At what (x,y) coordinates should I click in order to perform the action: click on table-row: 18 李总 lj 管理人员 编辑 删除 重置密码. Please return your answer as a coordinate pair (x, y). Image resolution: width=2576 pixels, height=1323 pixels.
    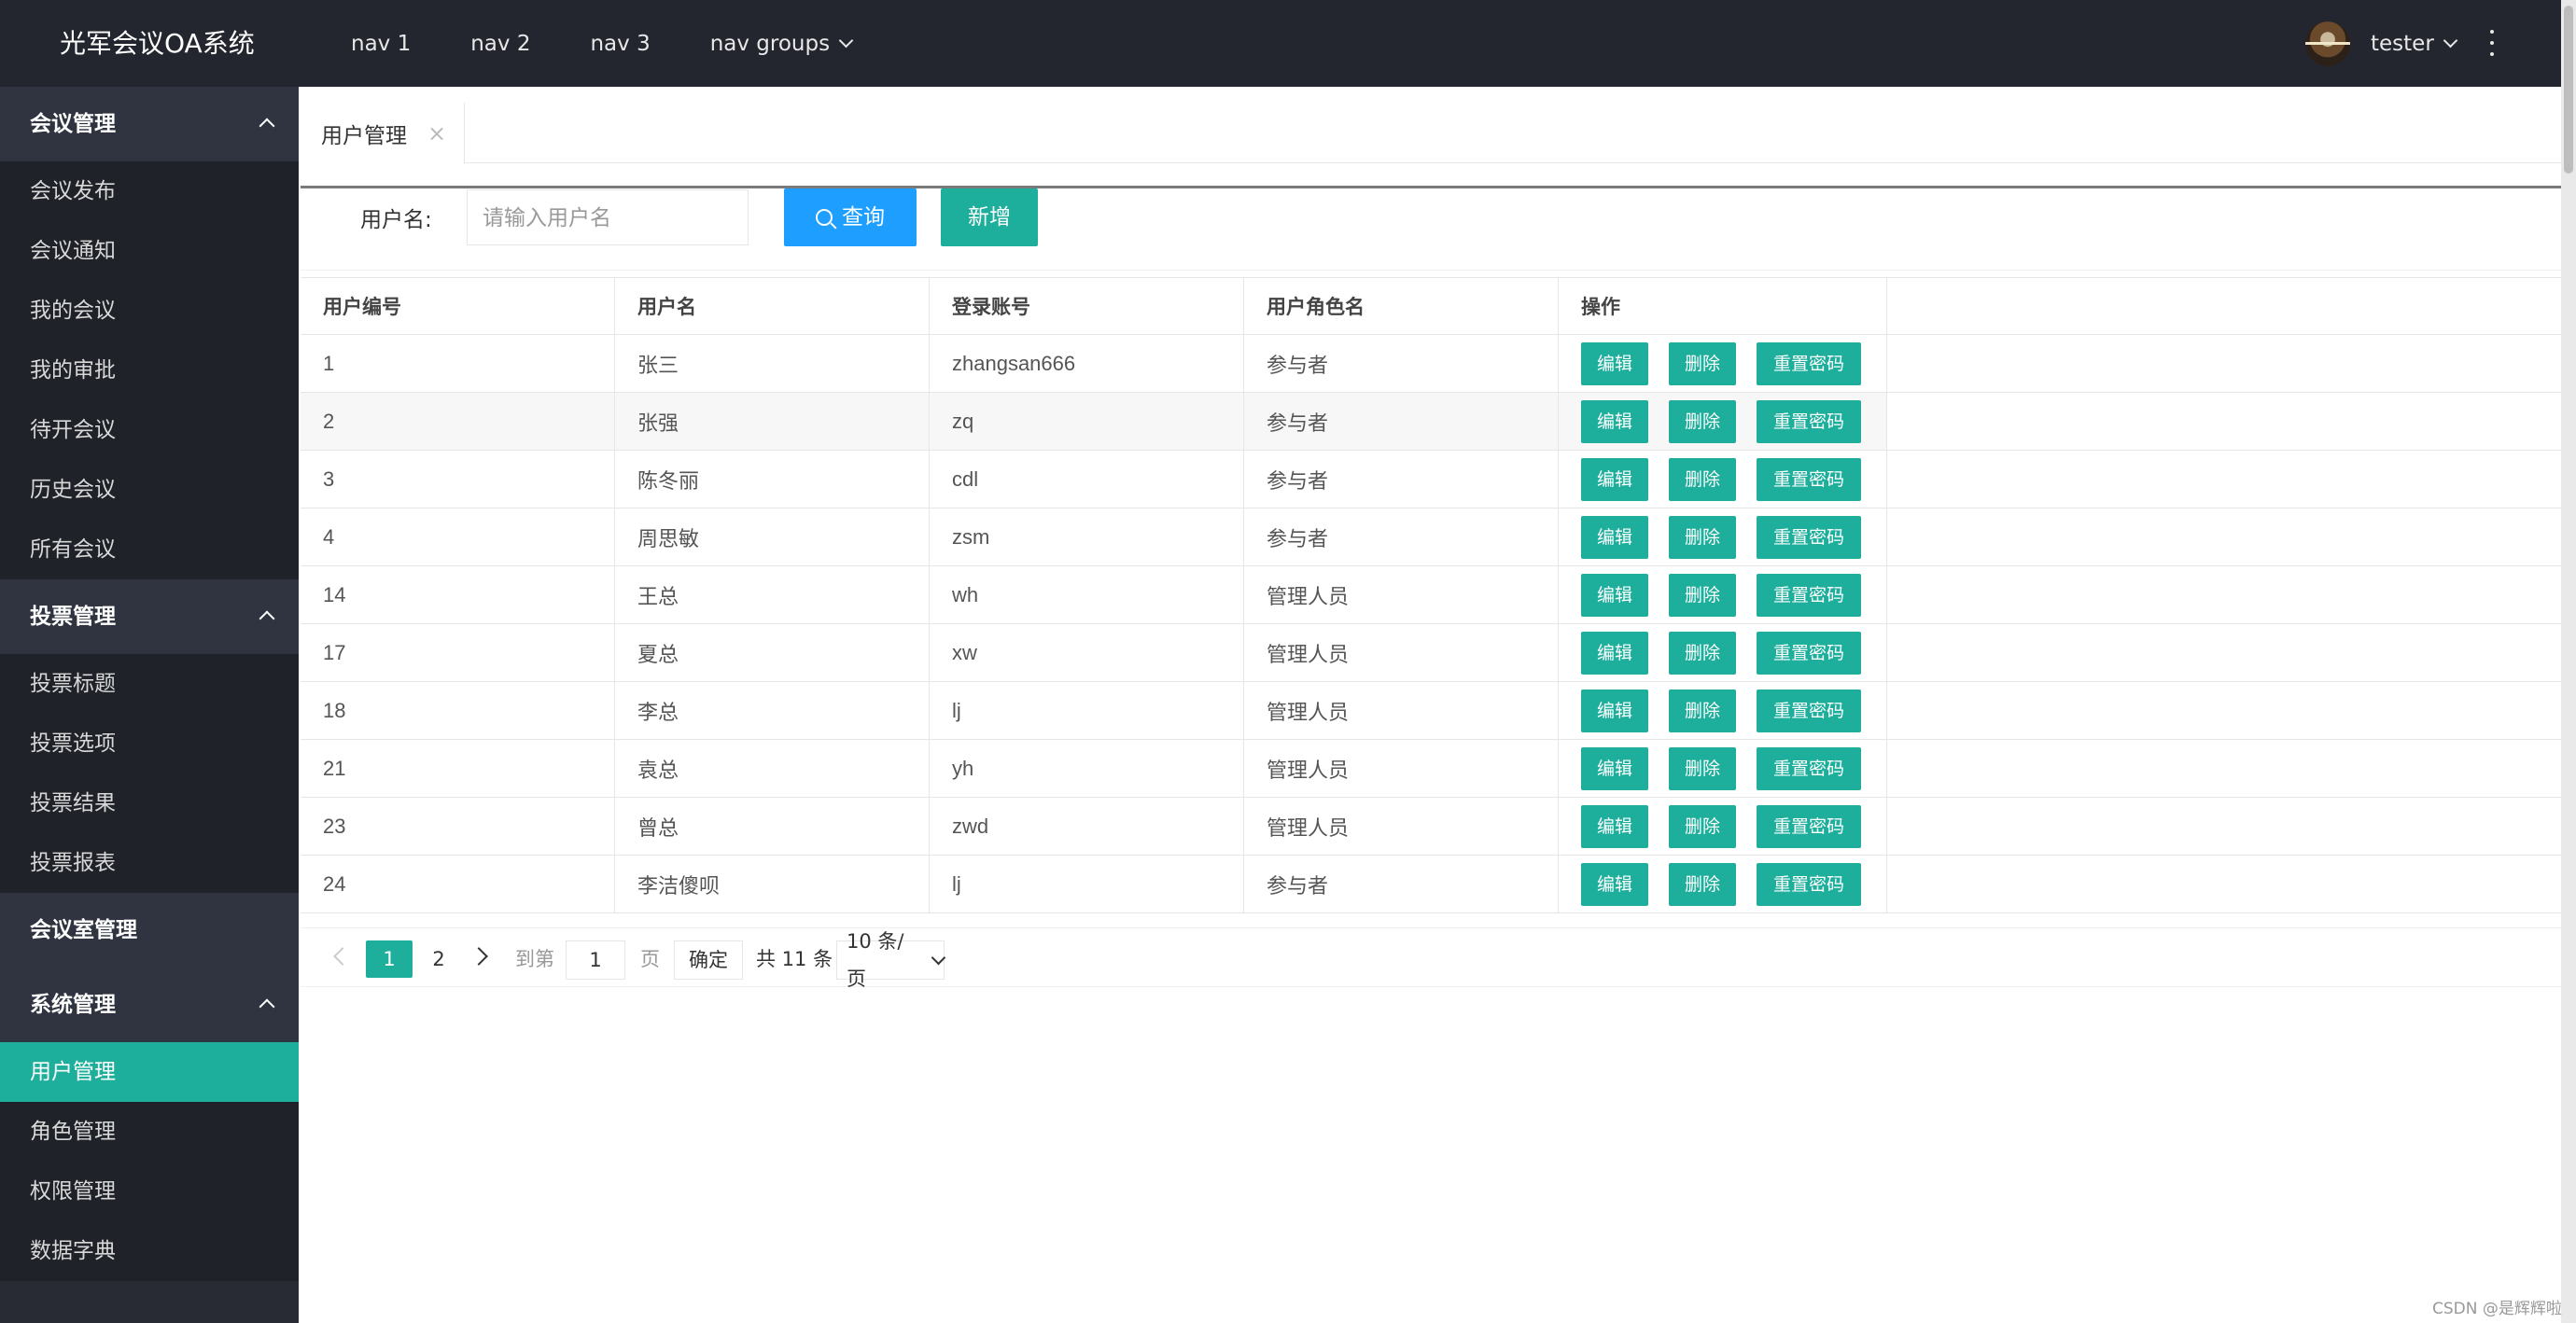
    Looking at the image, I should click on (1431, 711).